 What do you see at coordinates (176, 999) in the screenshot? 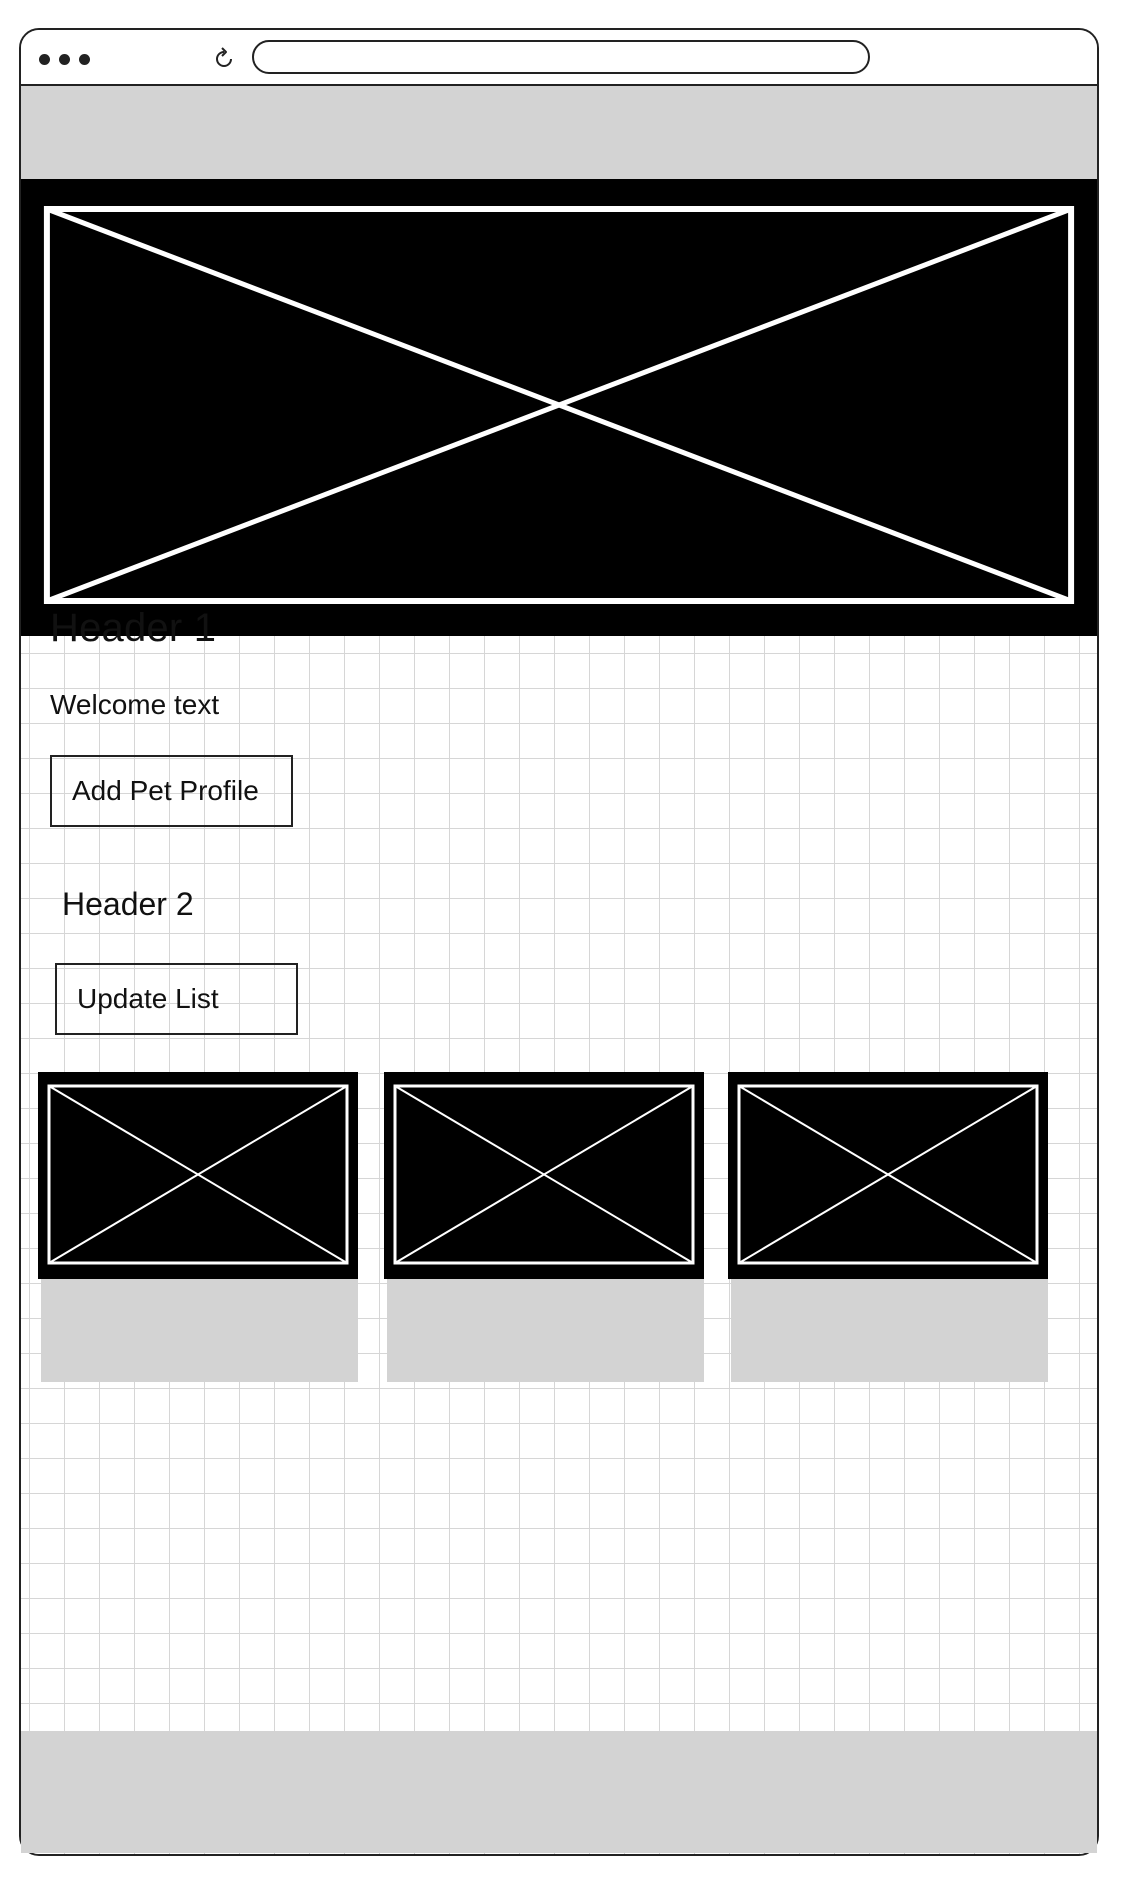
I see `update-list-button: Update List` at bounding box center [176, 999].